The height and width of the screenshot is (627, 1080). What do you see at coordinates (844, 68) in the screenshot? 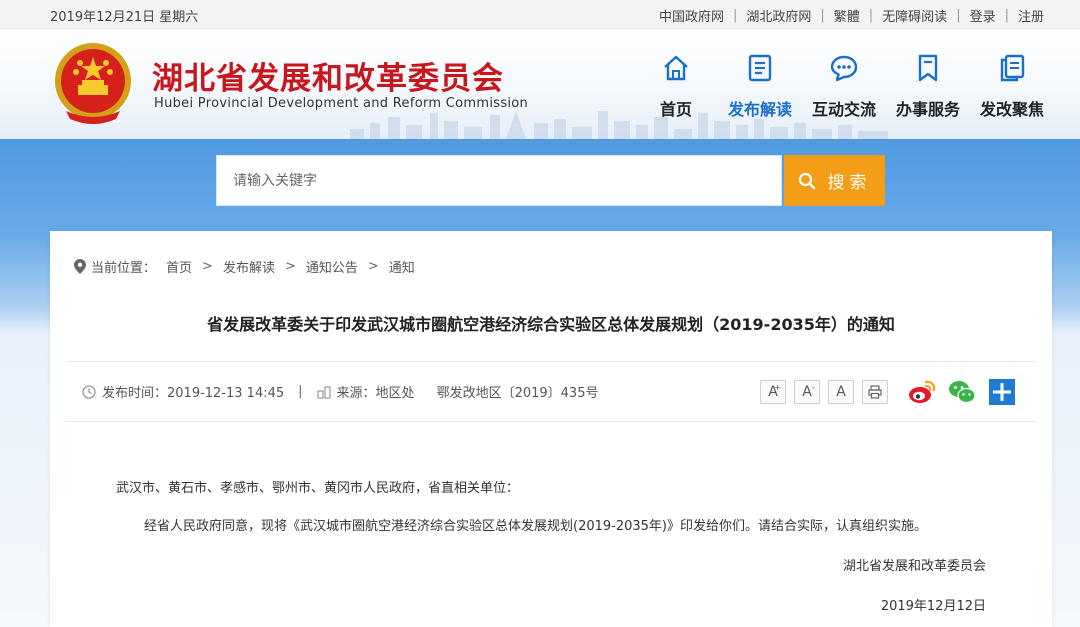
I see `chat-bubble-icon` at bounding box center [844, 68].